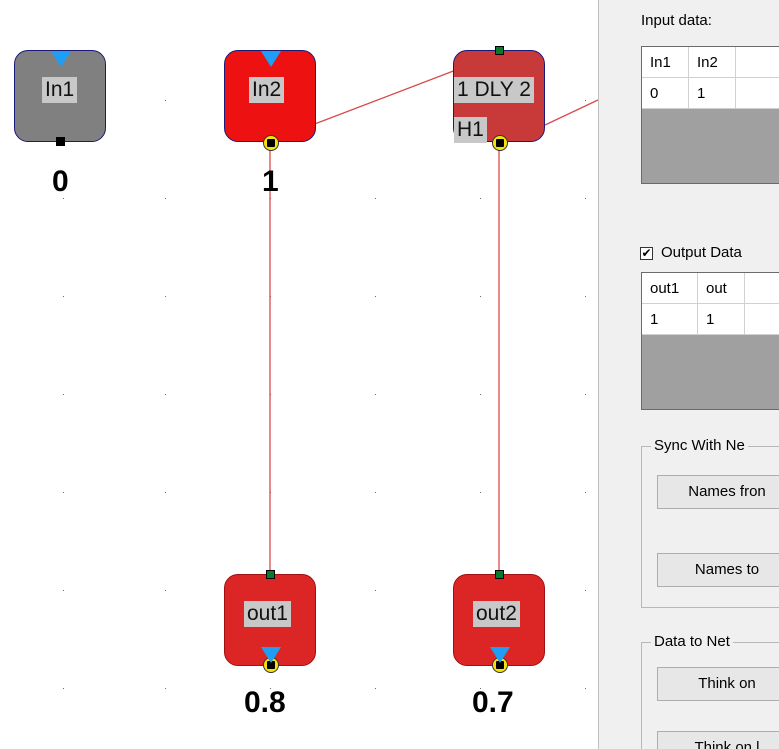  I want to click on node-in2: In2, so click(270, 100).